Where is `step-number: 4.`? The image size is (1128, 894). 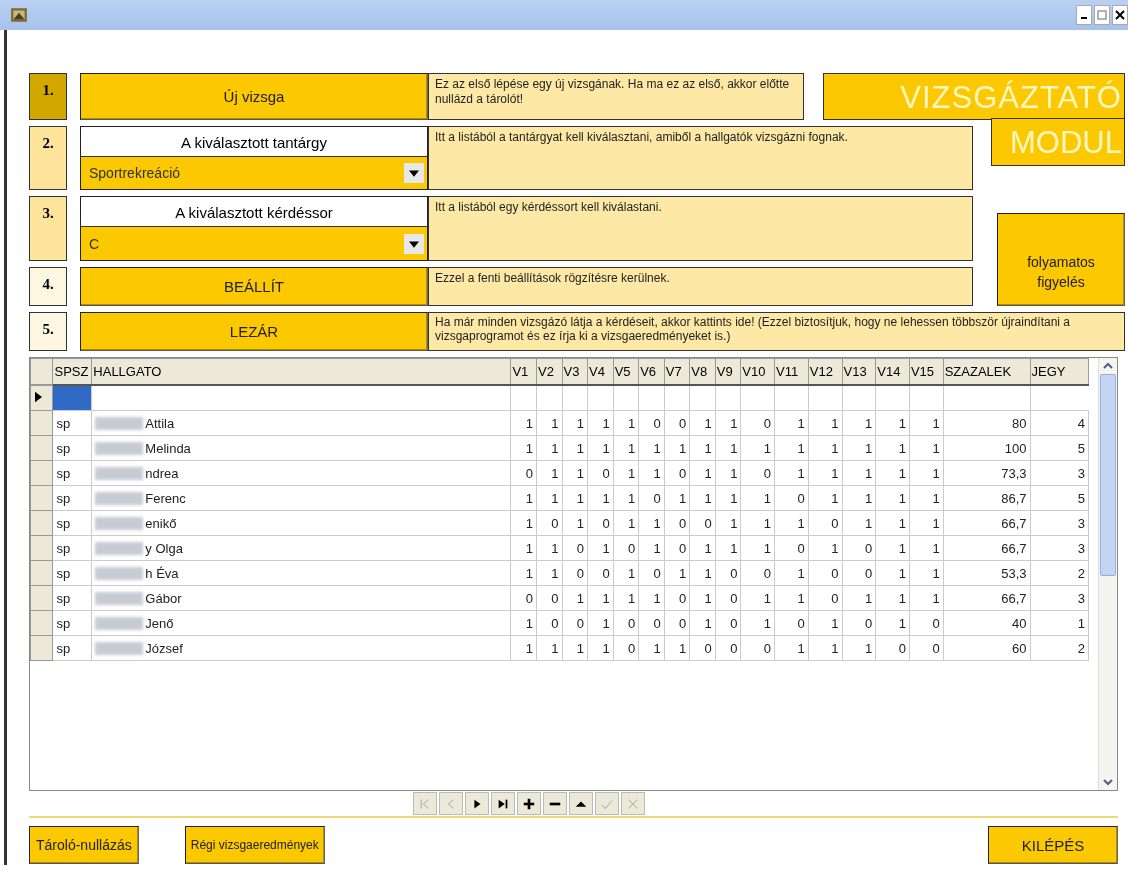
step-number: 4. is located at coordinates (48, 286).